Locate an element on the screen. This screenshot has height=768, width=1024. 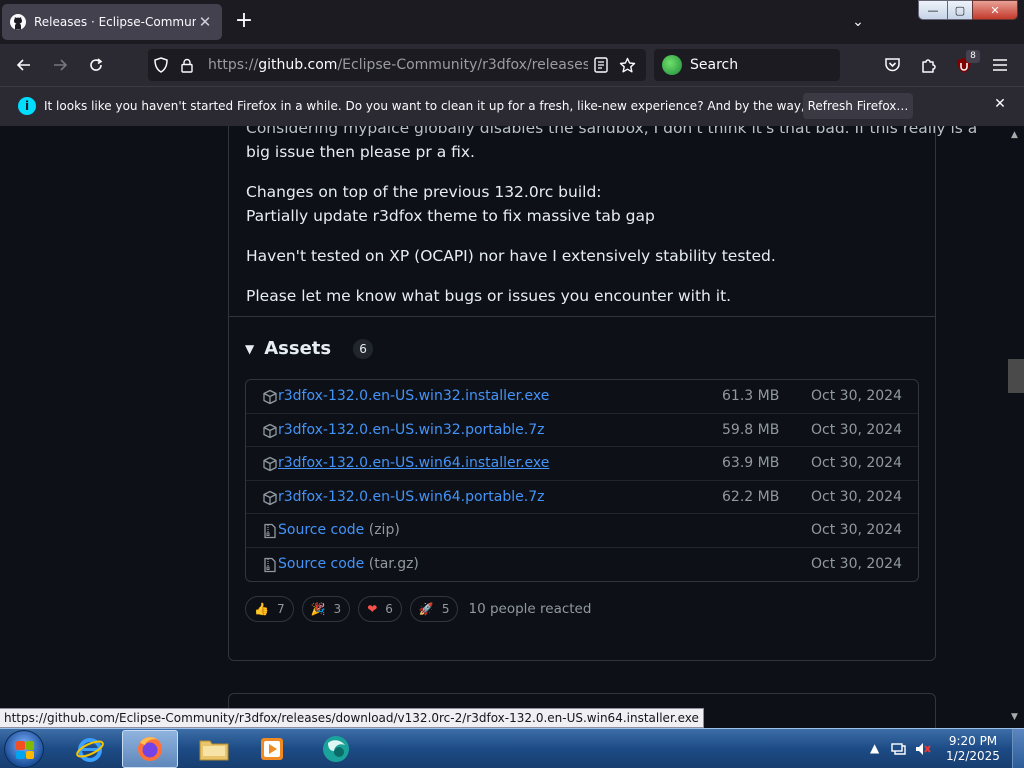
list-all-tabs-button: ⌄ is located at coordinates (858, 22).